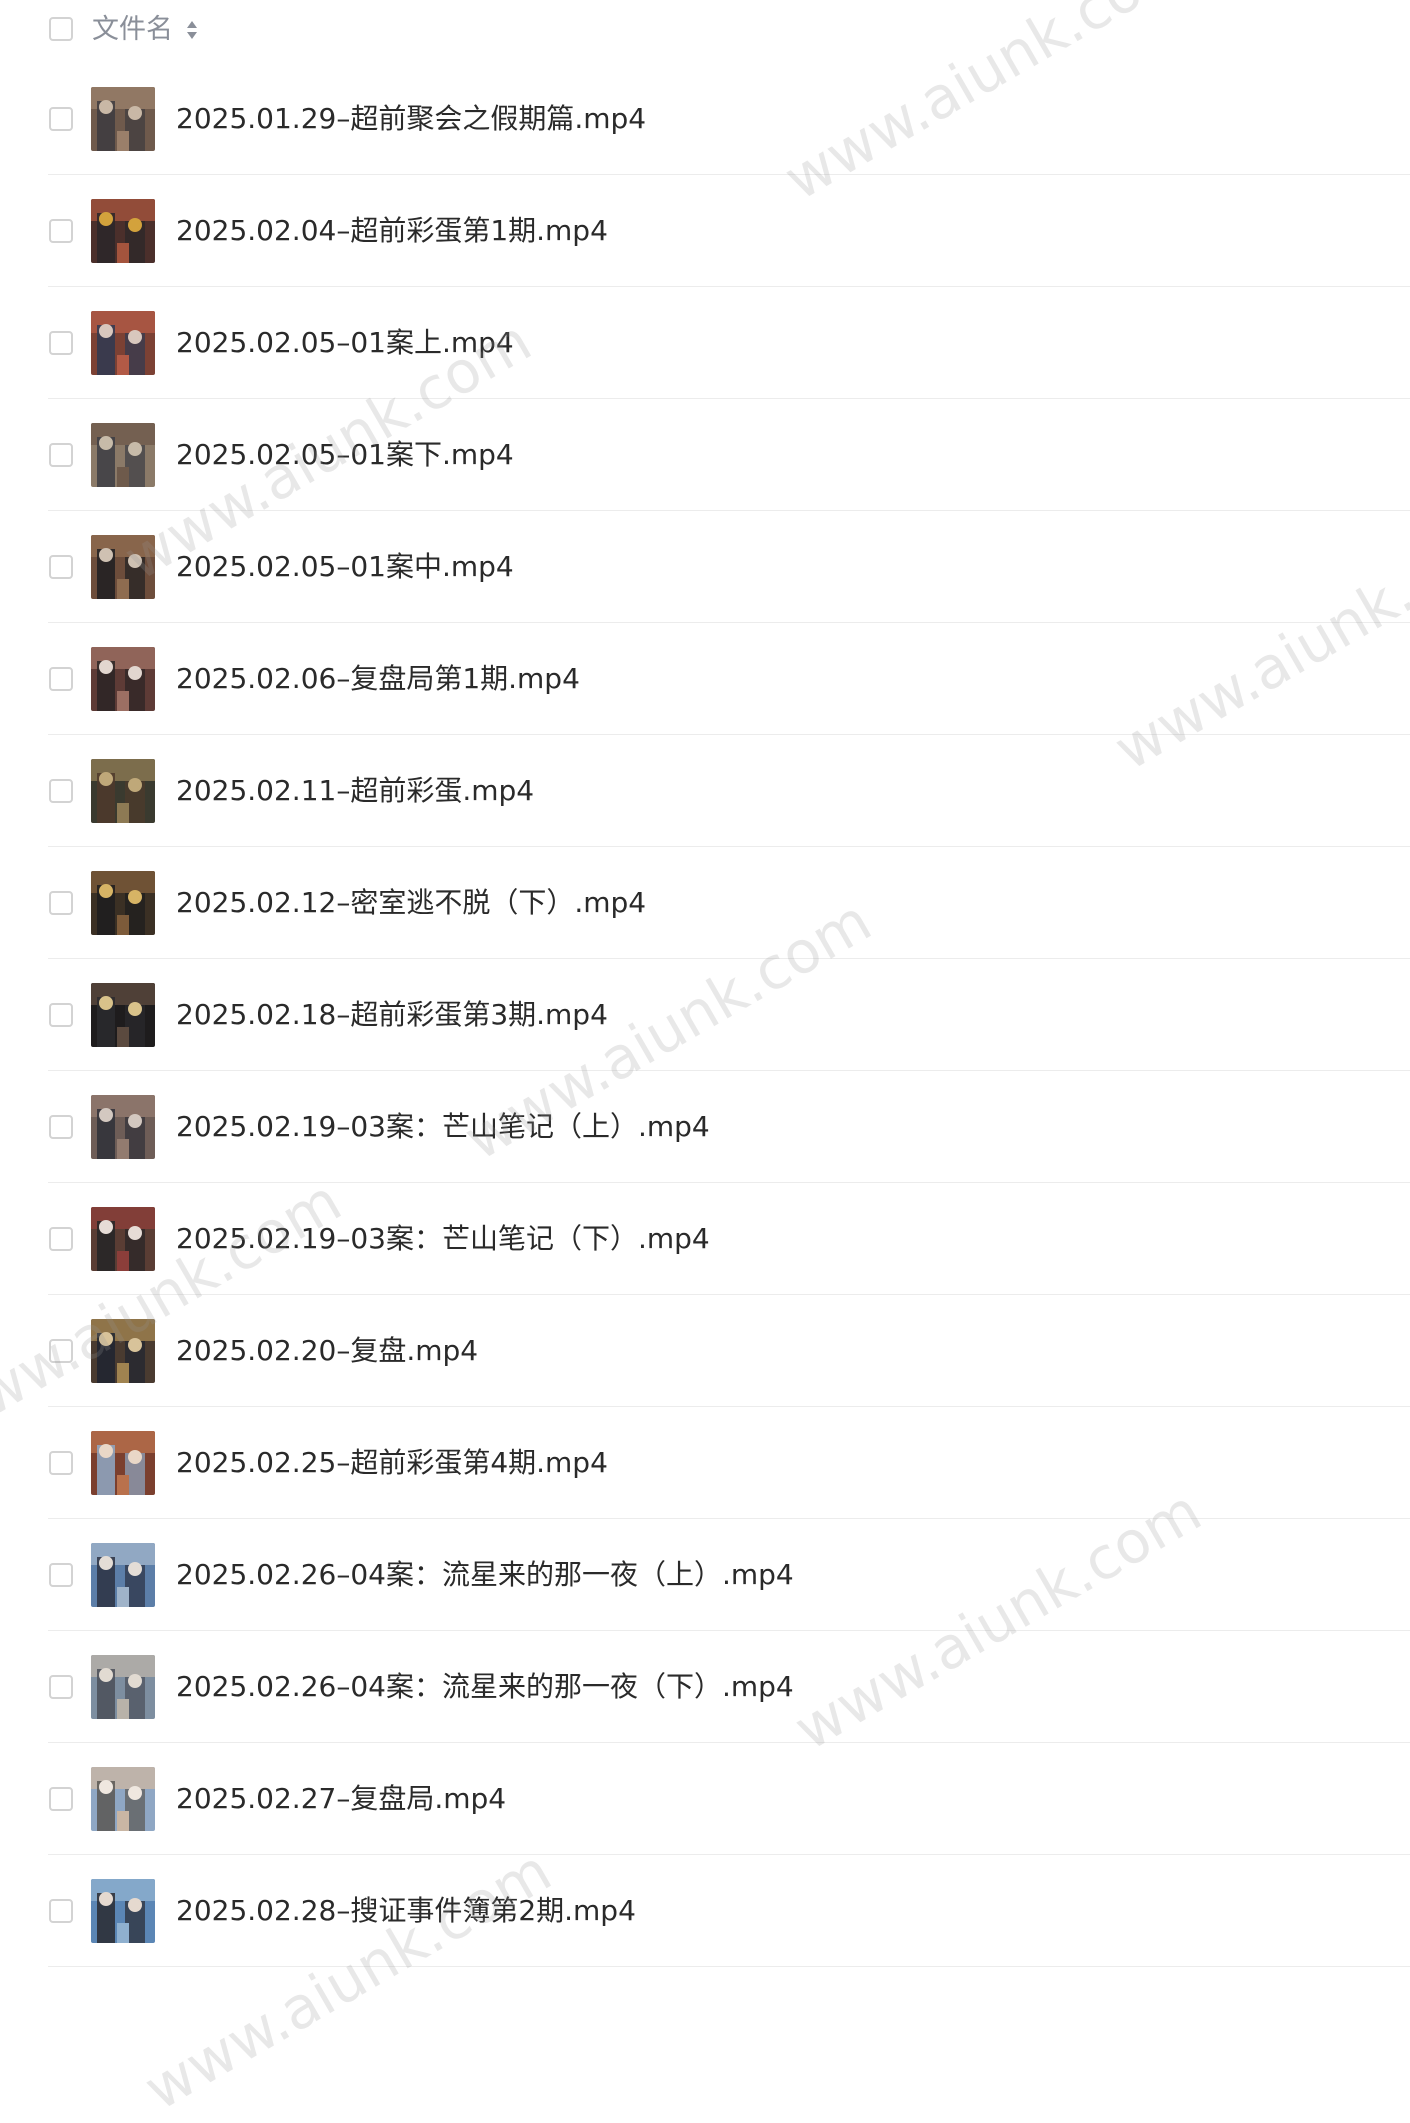 This screenshot has width=1410, height=2123. What do you see at coordinates (705, 1015) in the screenshot?
I see `file-row: 2025.02.18–超前彩蛋第3期.mp4` at bounding box center [705, 1015].